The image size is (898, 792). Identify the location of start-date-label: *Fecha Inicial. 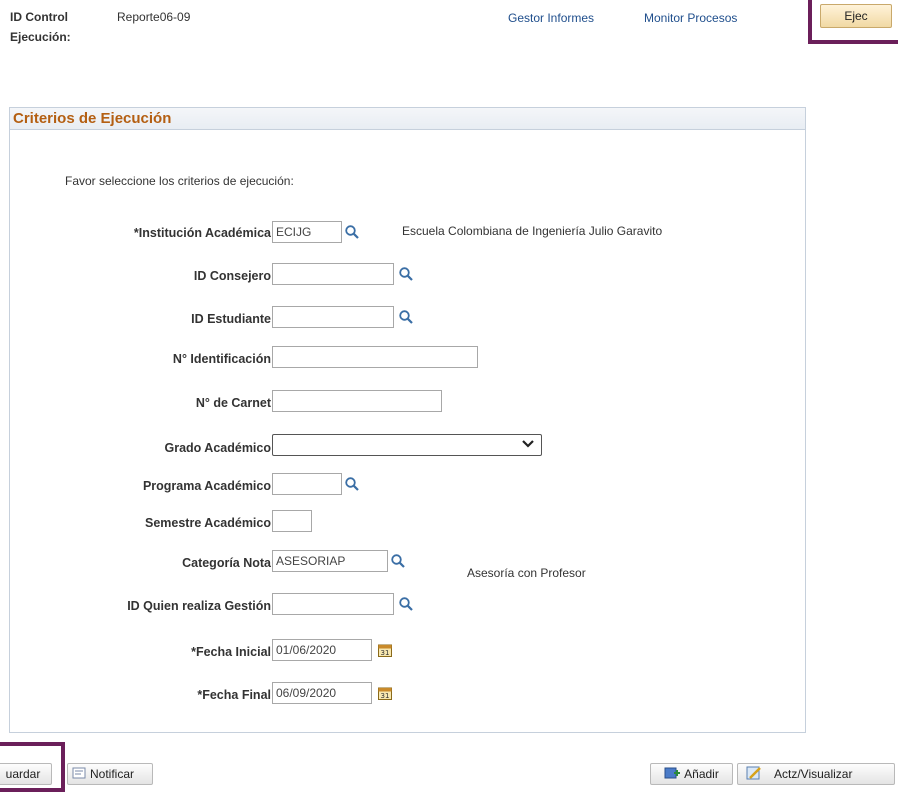
(231, 652).